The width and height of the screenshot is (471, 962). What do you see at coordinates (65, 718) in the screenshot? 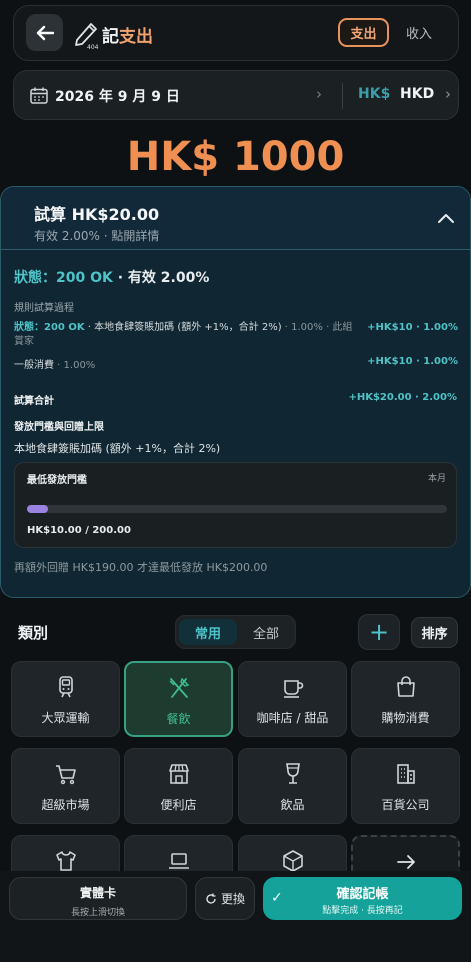
I see `category-label: 大眾運輸` at bounding box center [65, 718].